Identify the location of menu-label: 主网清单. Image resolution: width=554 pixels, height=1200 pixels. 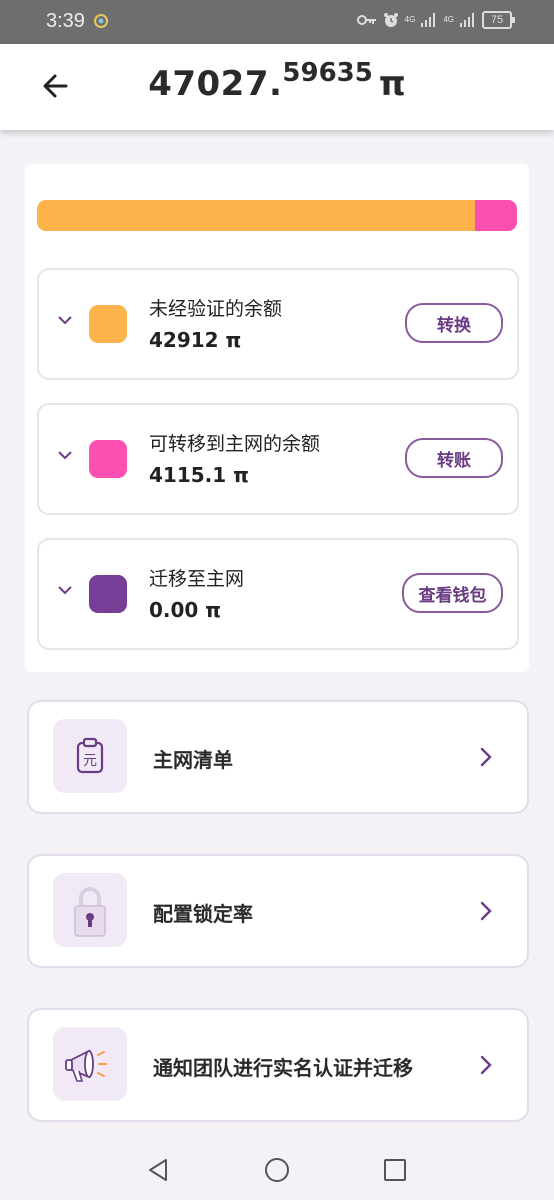
(193, 760).